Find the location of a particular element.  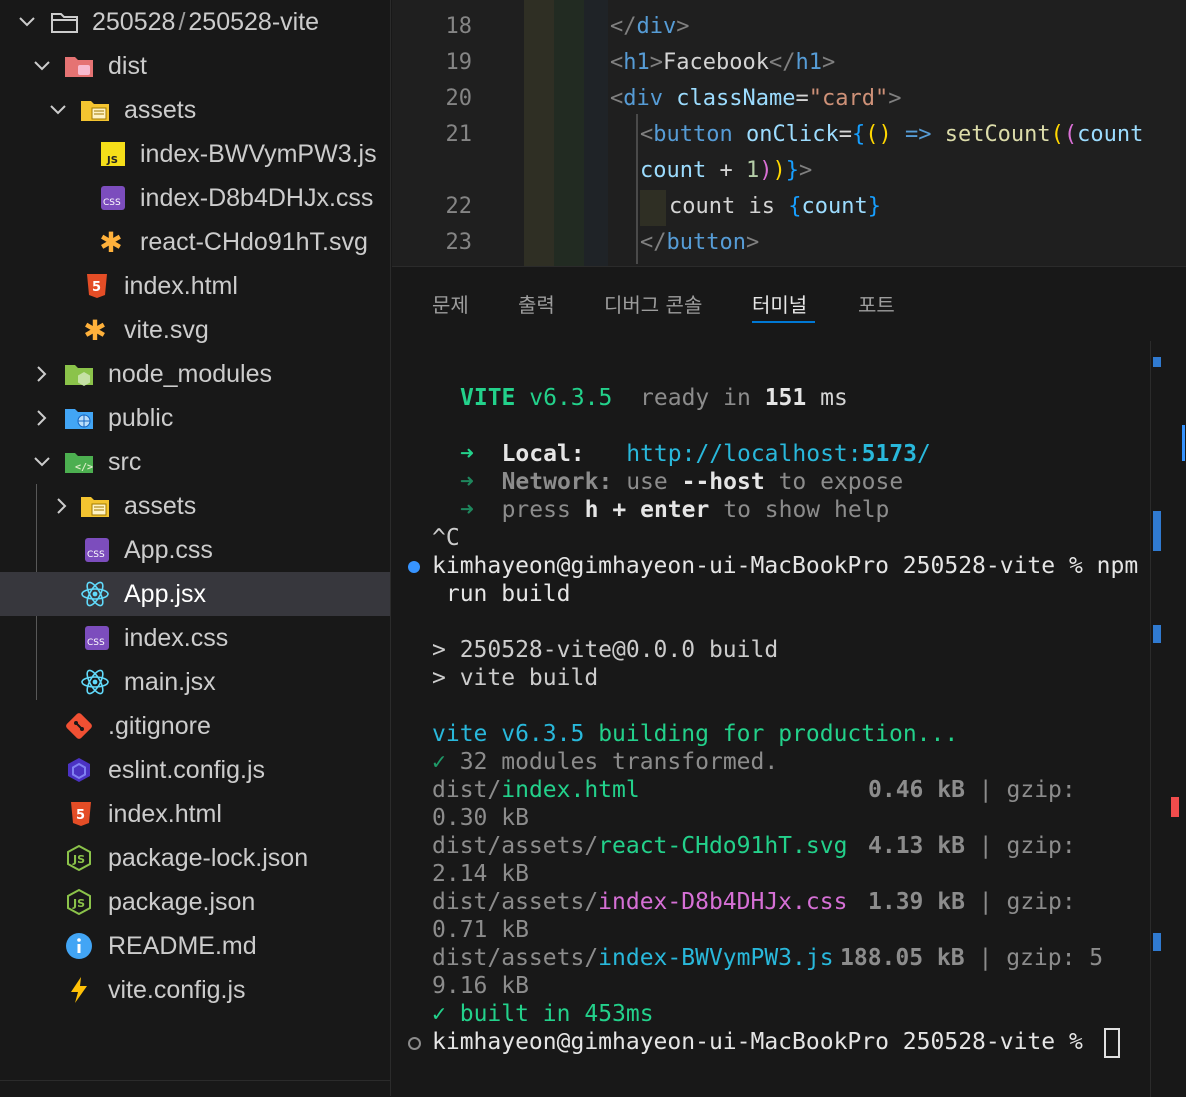

eslint-icon is located at coordinates (79, 770).